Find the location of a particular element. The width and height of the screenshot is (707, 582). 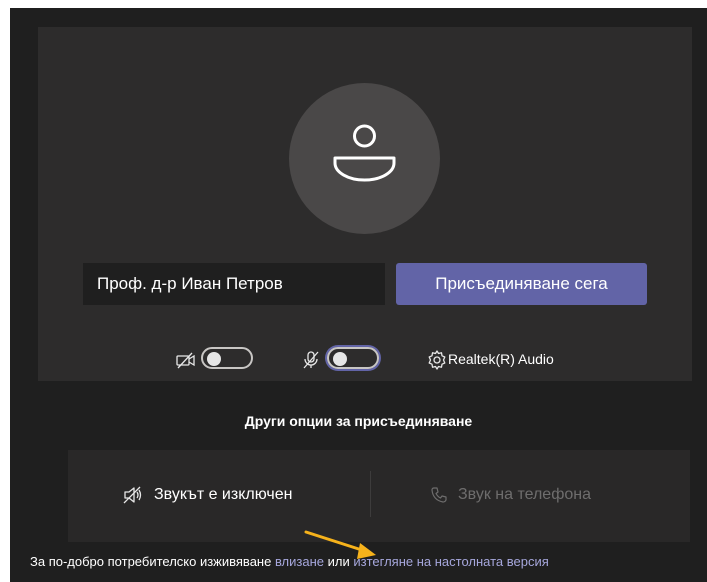

phone-audio-label: Звук на телефона is located at coordinates (524, 494).